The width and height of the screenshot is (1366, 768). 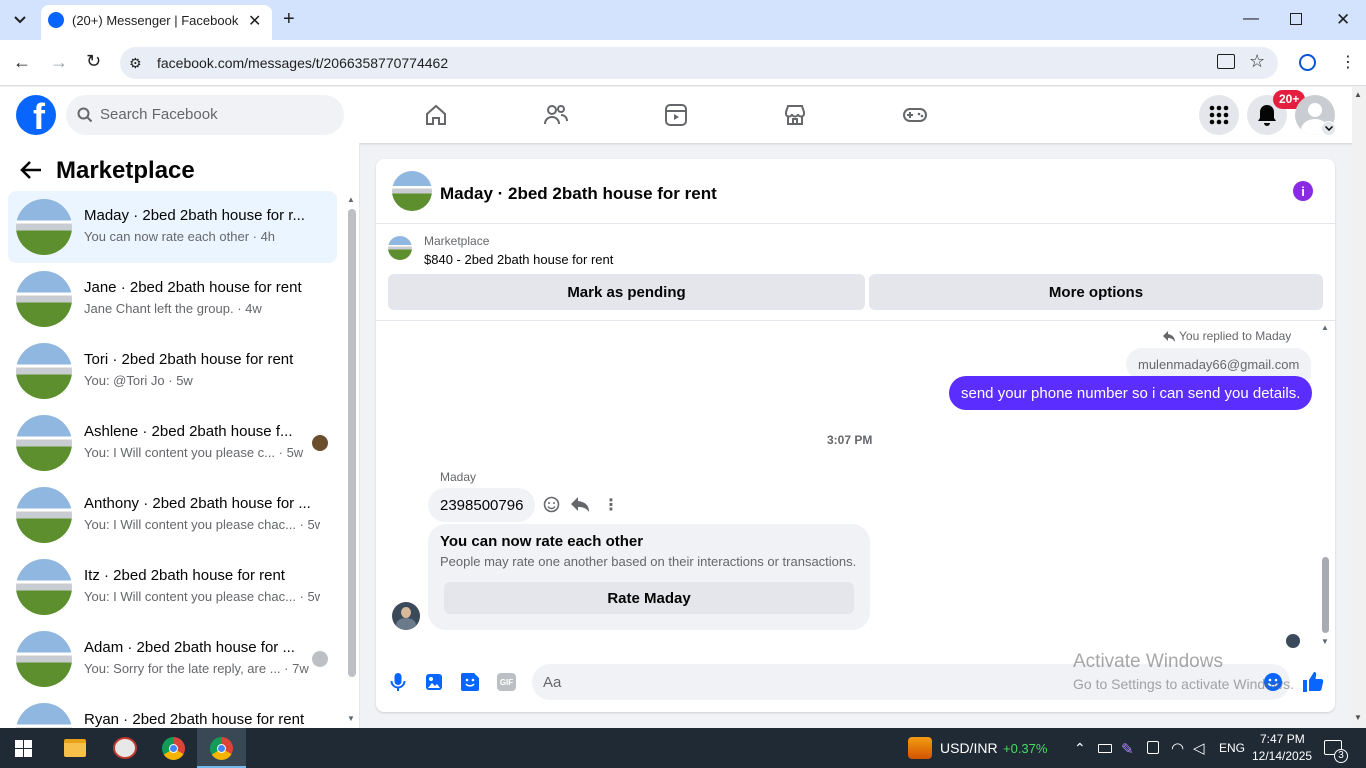 I want to click on listing-title: $840 - 2bed 2bath house for rent, so click(x=518, y=259).